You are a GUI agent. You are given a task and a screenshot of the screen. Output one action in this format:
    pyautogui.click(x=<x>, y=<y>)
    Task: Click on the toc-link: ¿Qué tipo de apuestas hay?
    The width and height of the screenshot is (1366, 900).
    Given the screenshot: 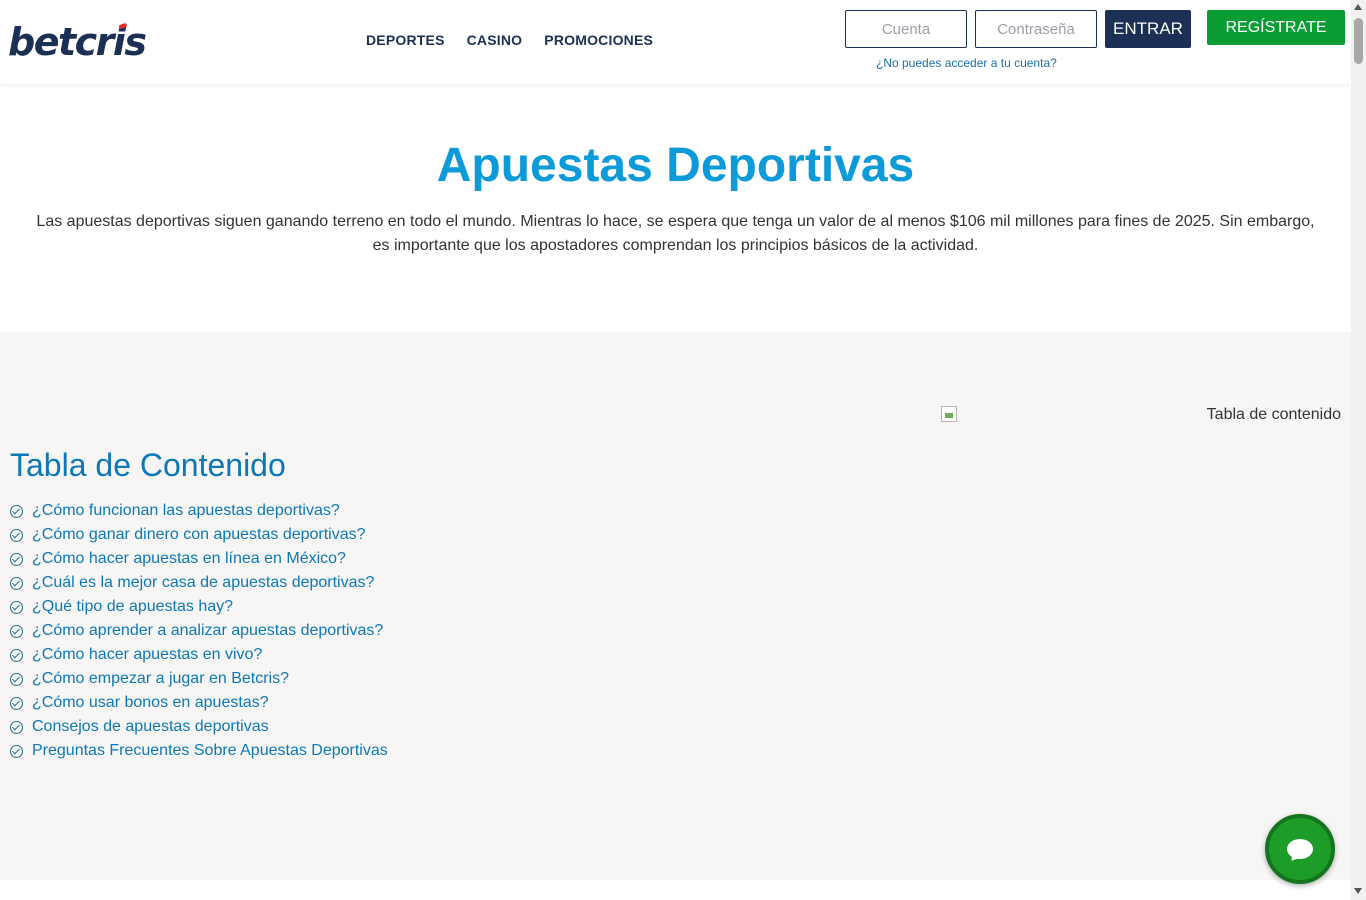 What is the action you would take?
    pyautogui.click(x=132, y=607)
    